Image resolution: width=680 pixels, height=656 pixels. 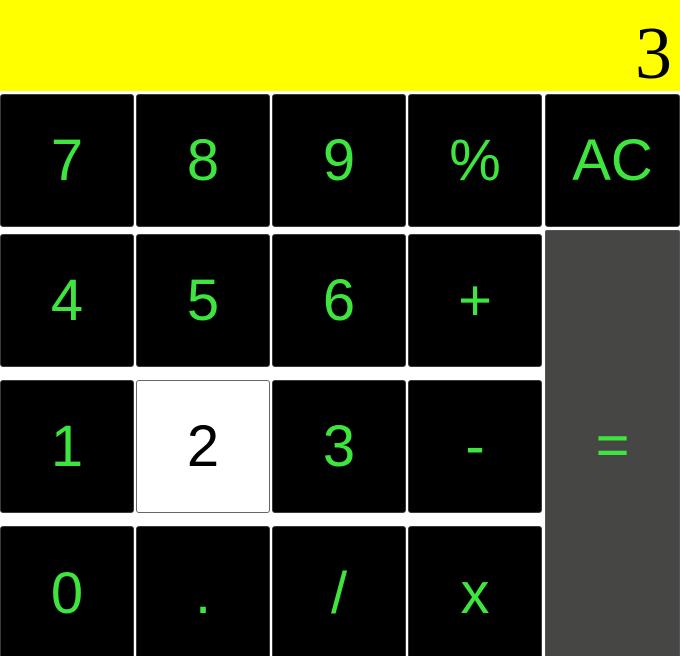 What do you see at coordinates (475, 591) in the screenshot?
I see `key-multiply: x` at bounding box center [475, 591].